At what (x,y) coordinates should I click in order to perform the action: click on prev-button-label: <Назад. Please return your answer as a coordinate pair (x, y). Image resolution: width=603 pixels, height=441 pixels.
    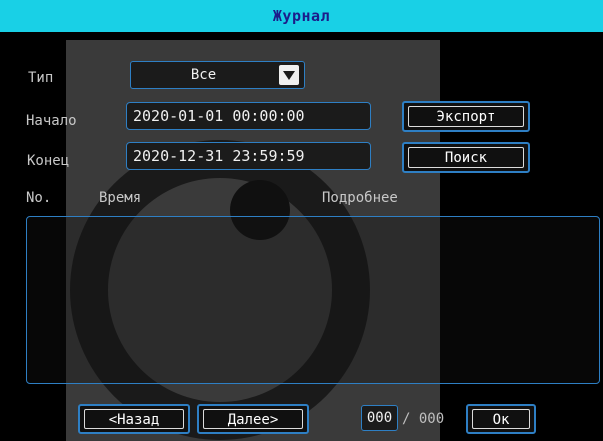
    Looking at the image, I should click on (134, 419).